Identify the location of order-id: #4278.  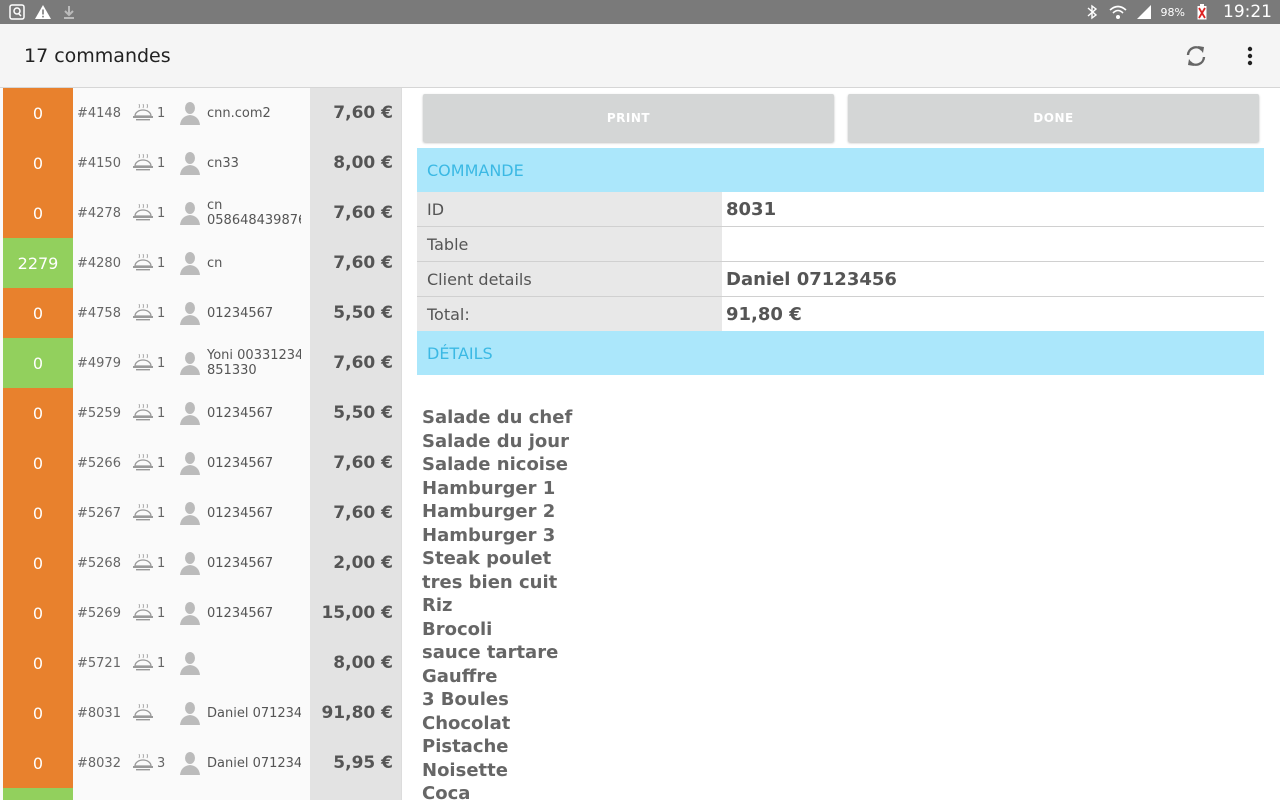
(99, 213).